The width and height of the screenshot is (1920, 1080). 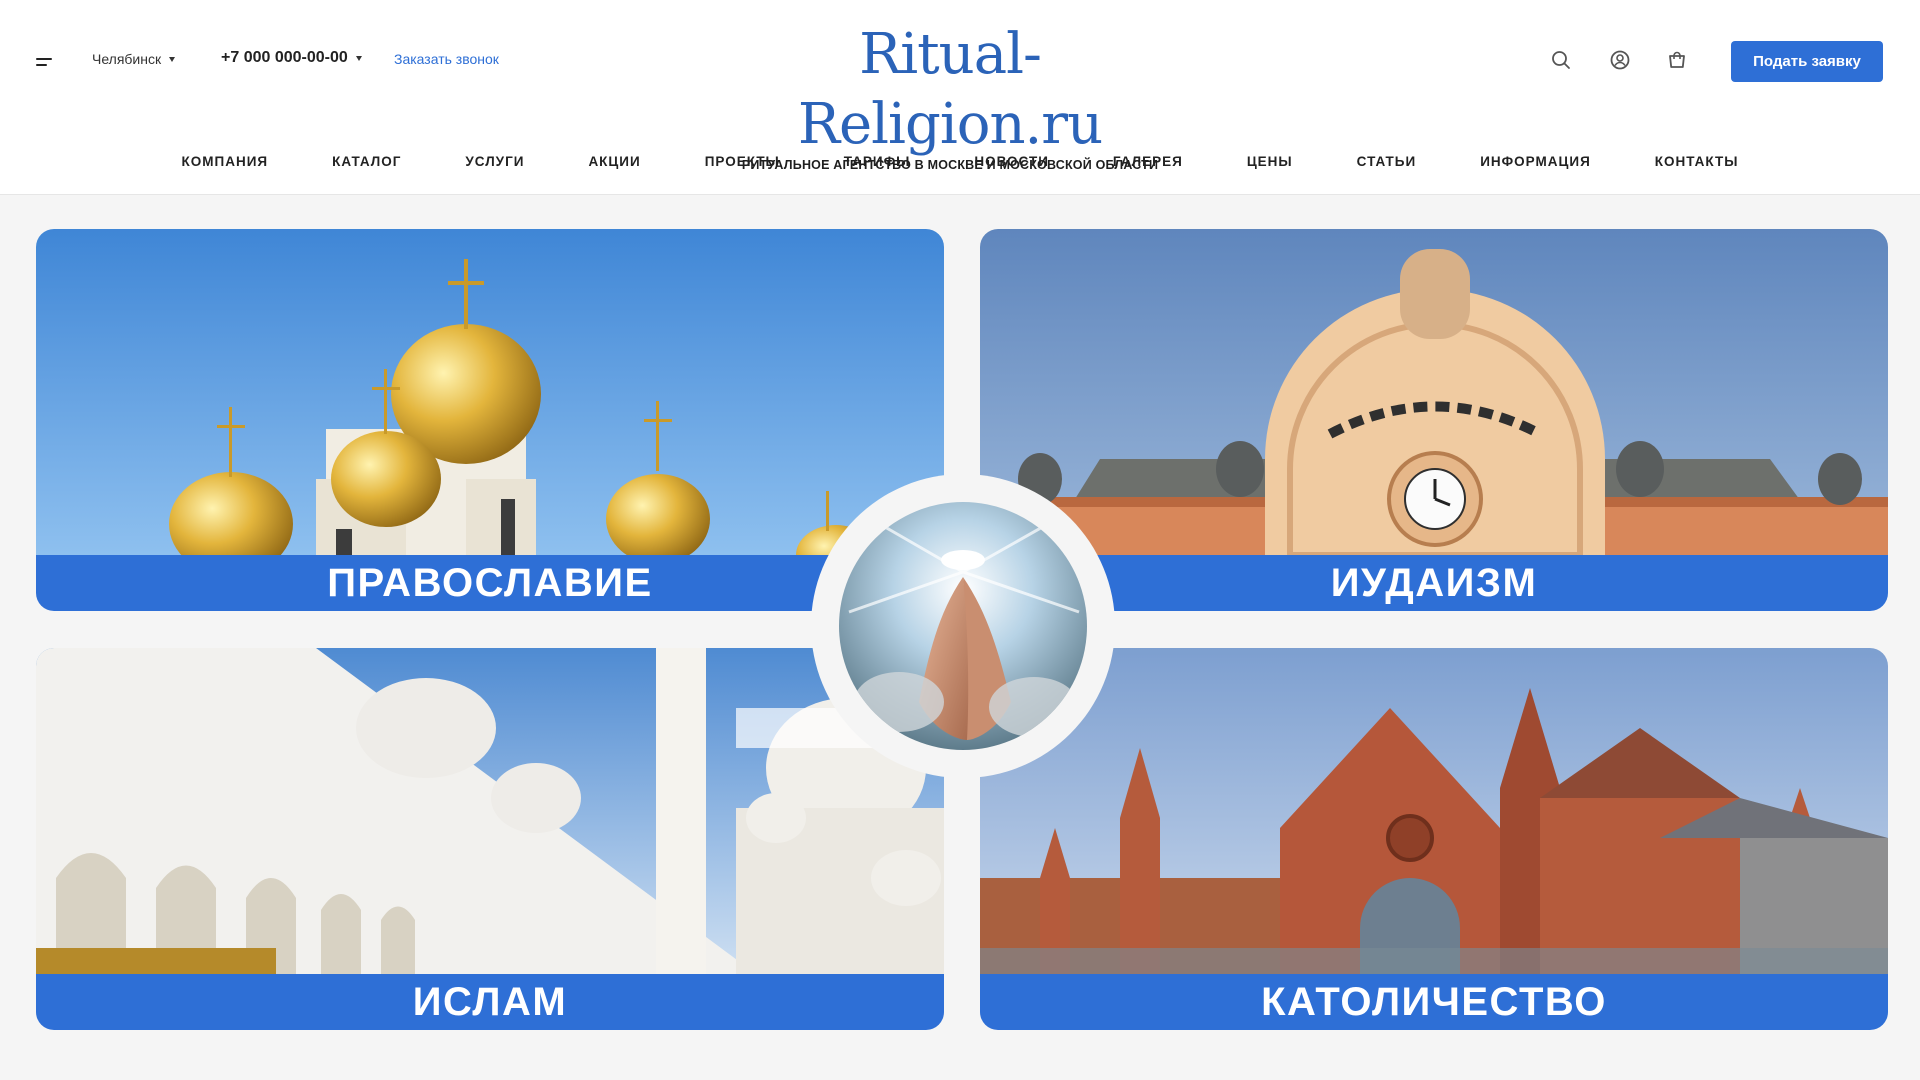 I want to click on search-icon, so click(x=1561, y=60).